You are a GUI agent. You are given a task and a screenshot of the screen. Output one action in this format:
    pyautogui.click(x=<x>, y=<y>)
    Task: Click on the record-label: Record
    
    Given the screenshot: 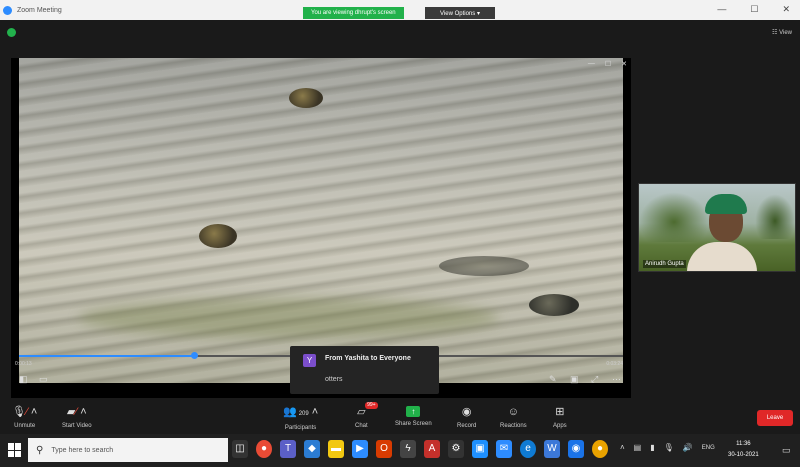 What is the action you would take?
    pyautogui.click(x=467, y=426)
    